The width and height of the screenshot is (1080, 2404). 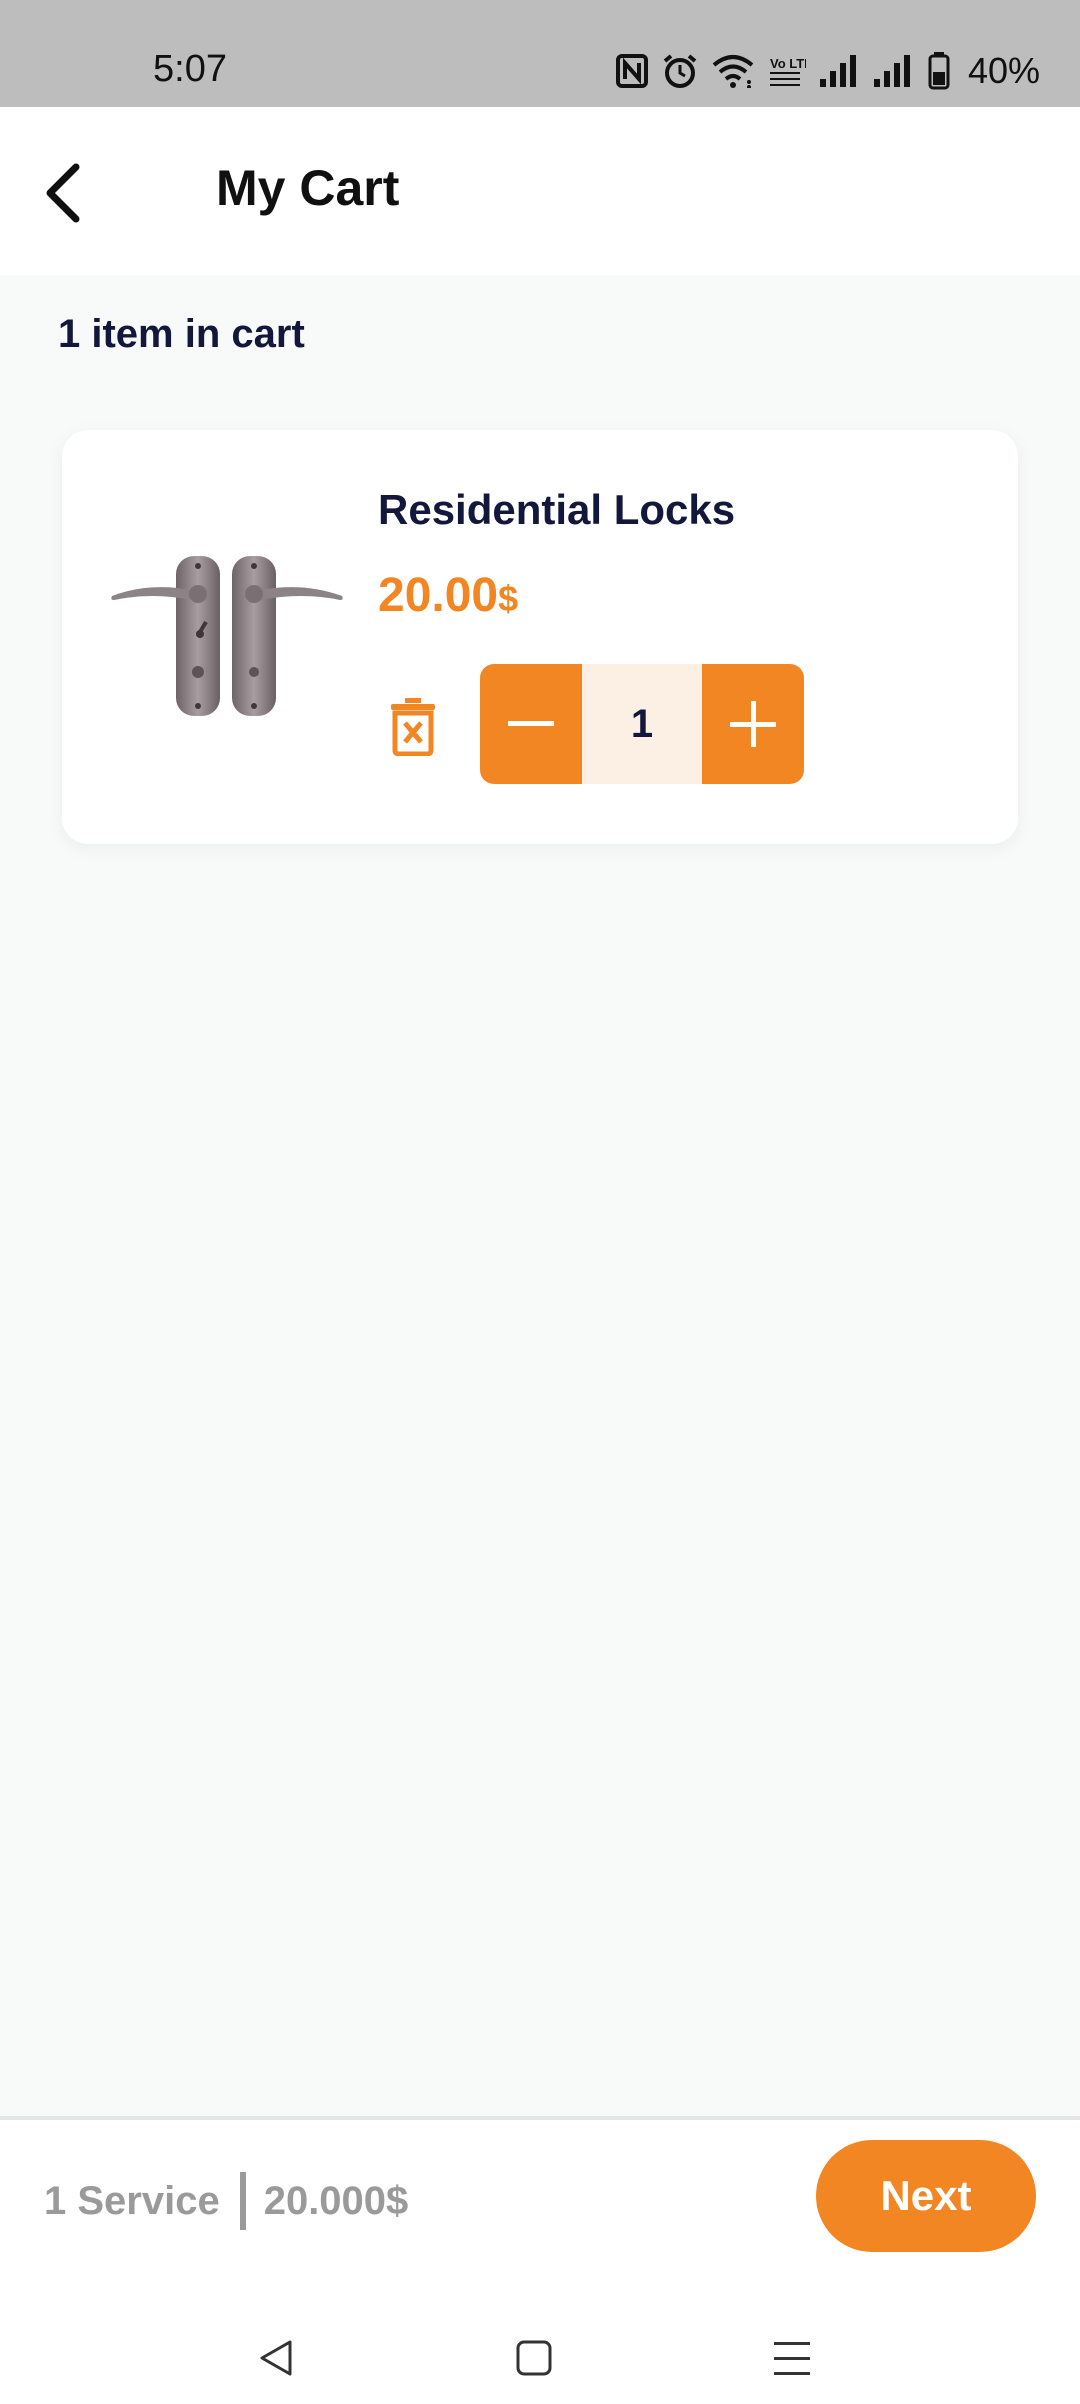 What do you see at coordinates (680, 71) in the screenshot?
I see `alarm-icon` at bounding box center [680, 71].